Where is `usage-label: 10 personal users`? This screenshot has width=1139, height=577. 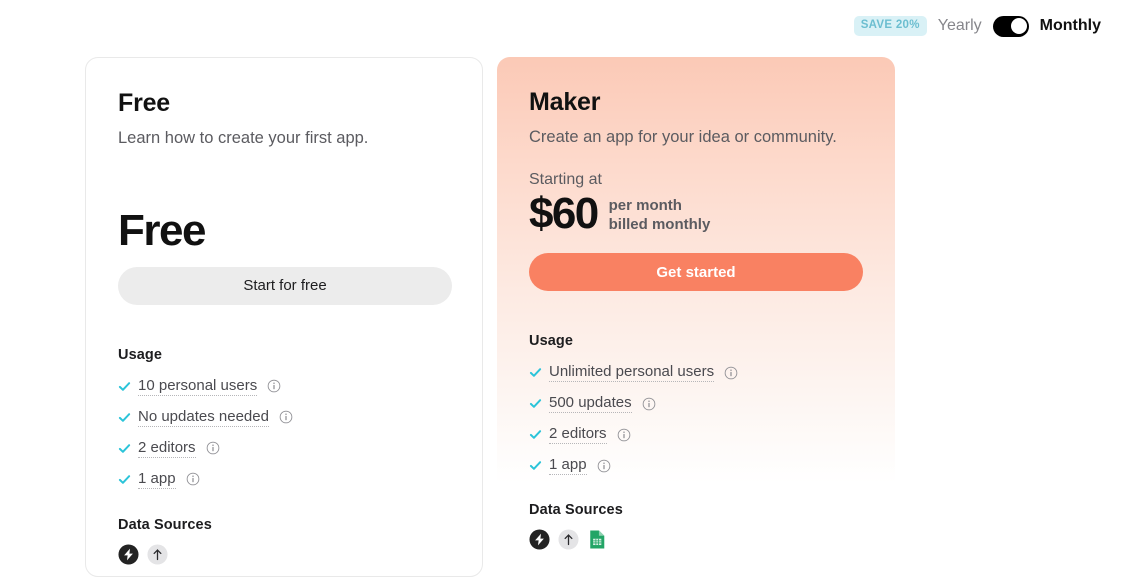
usage-label: 10 personal users is located at coordinates (198, 387).